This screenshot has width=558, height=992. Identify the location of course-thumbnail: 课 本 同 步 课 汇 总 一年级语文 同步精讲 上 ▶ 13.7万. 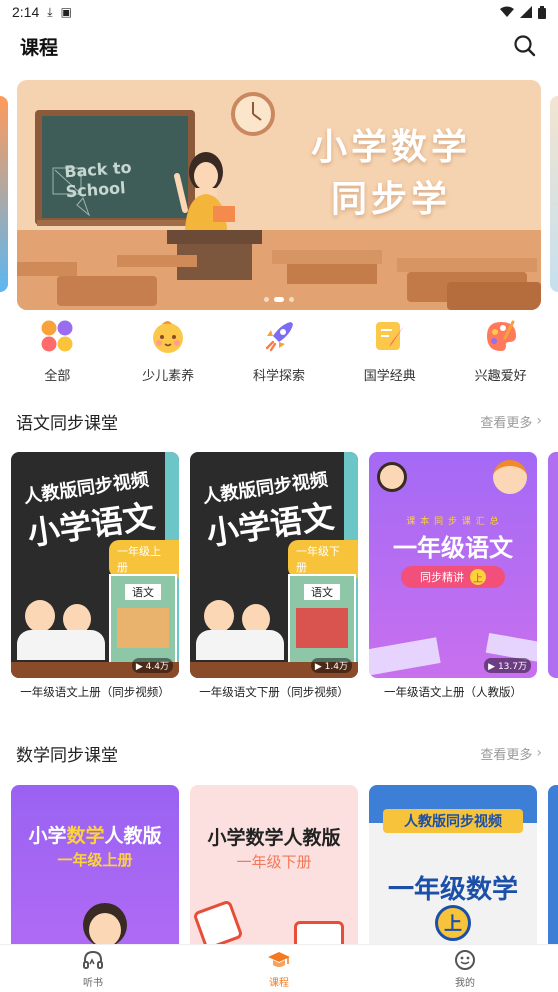
(453, 565).